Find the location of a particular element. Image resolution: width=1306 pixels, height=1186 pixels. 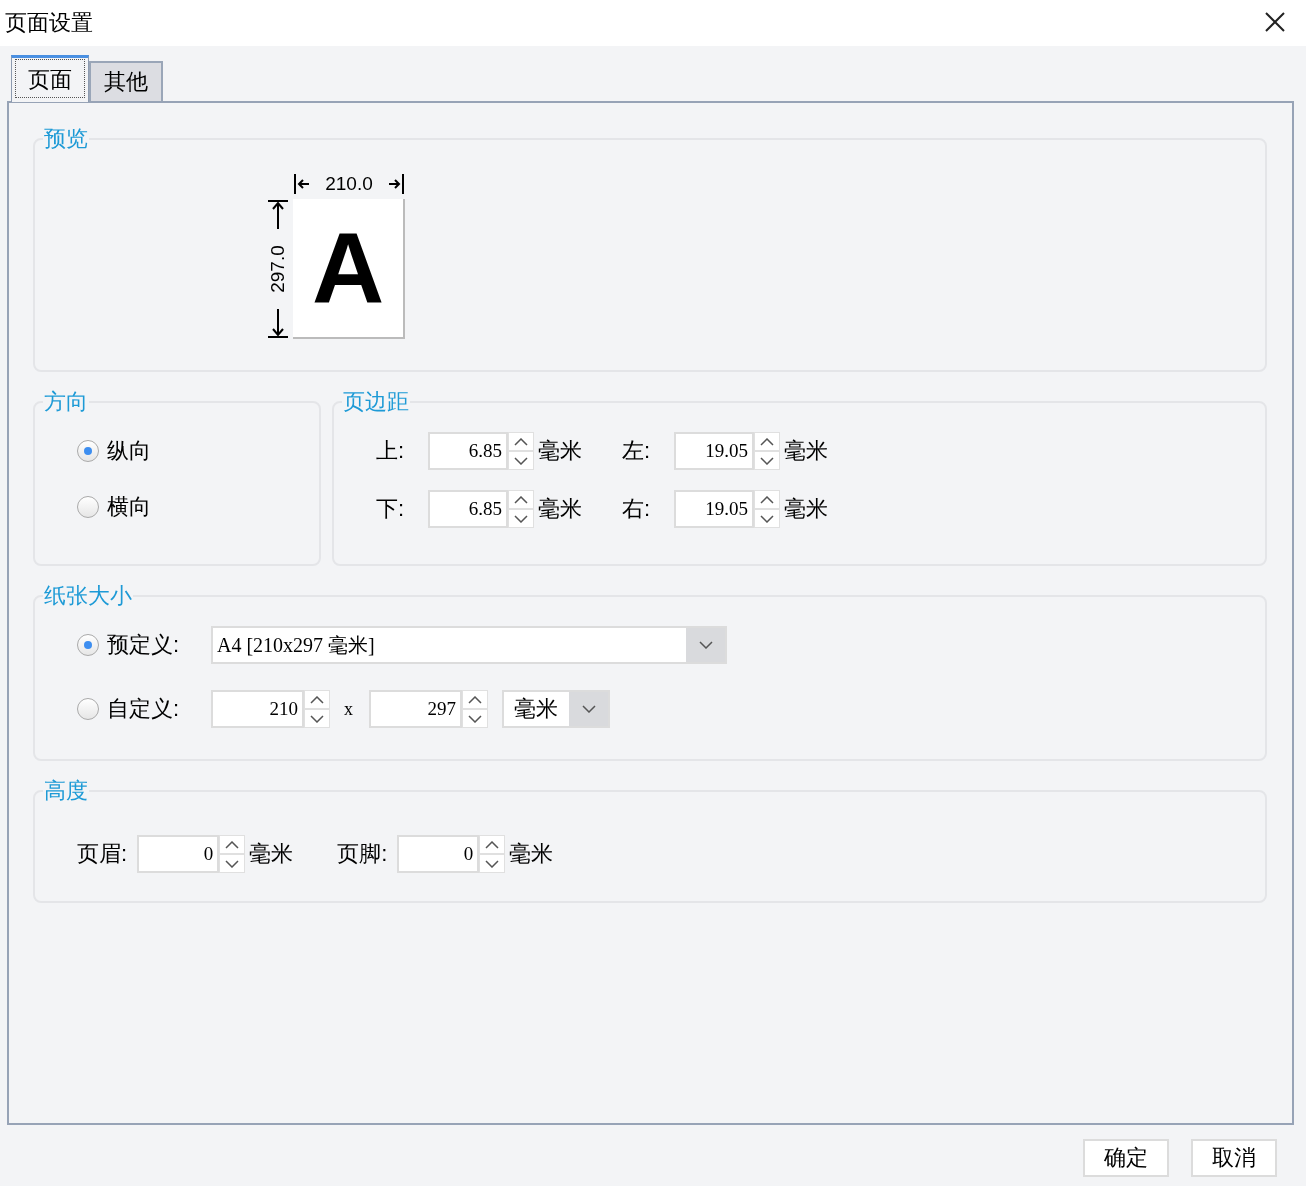

radio-label: 预定义: is located at coordinates (144, 645).